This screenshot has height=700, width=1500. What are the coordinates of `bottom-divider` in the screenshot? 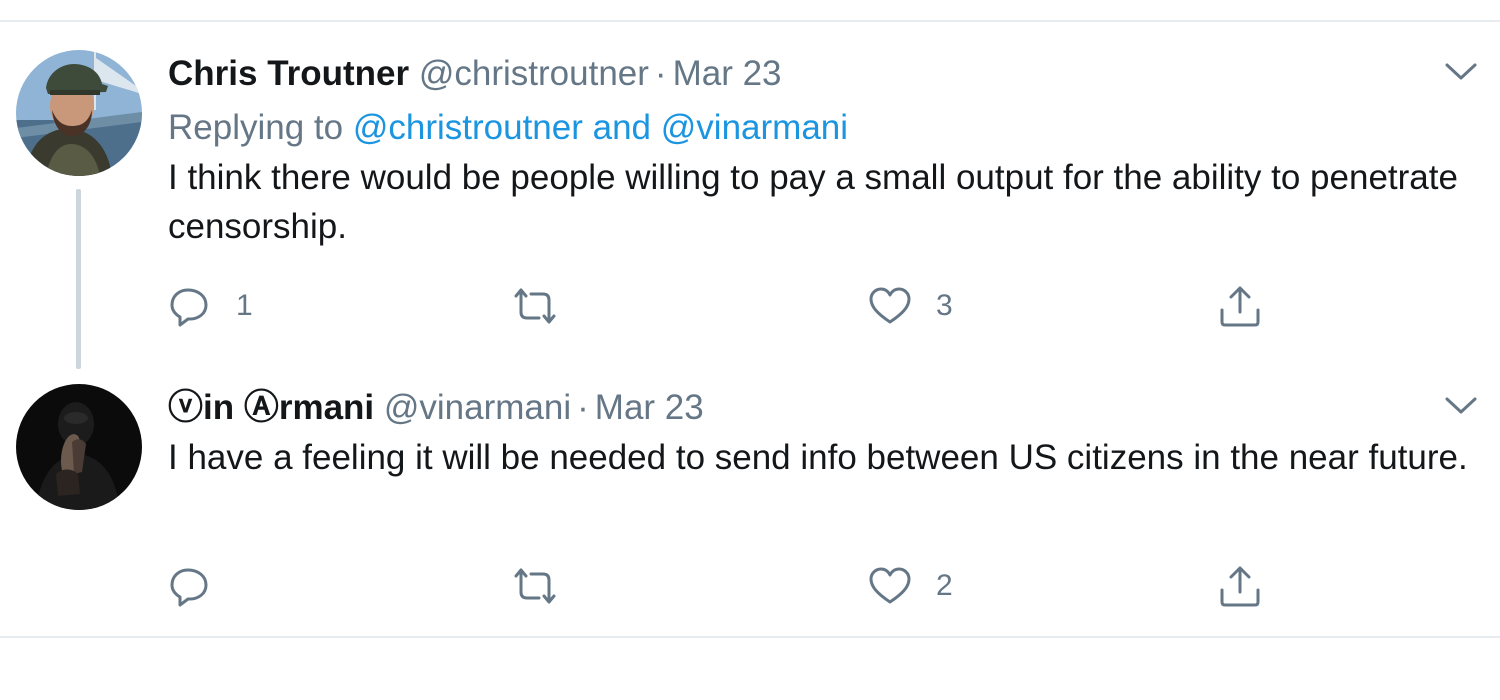 It's located at (750, 637).